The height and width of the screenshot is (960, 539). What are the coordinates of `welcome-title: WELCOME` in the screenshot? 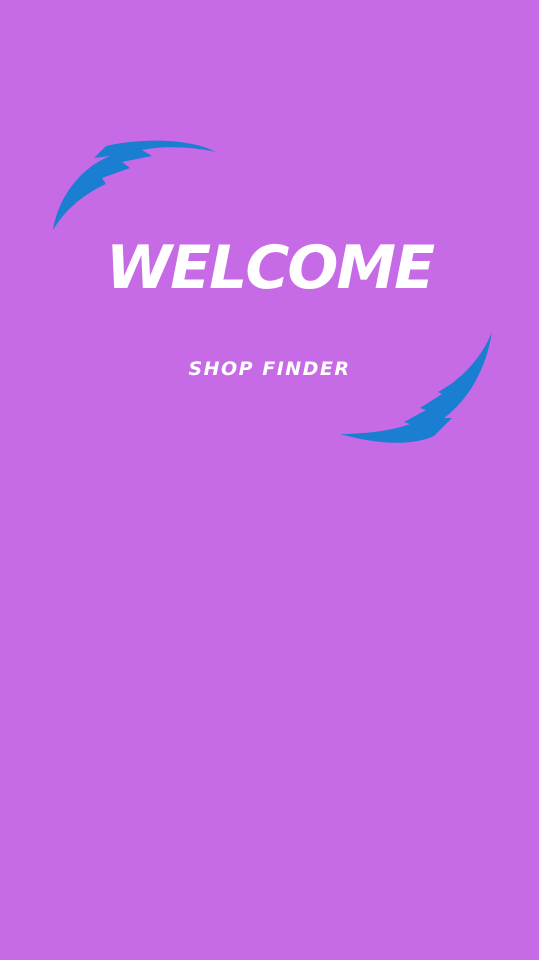 It's located at (270, 268).